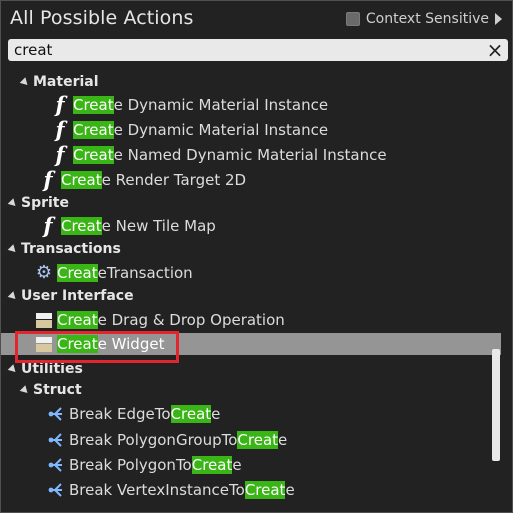  Describe the element at coordinates (174, 180) in the screenshot. I see `action-label-suffix: e Render Target 2D` at that location.